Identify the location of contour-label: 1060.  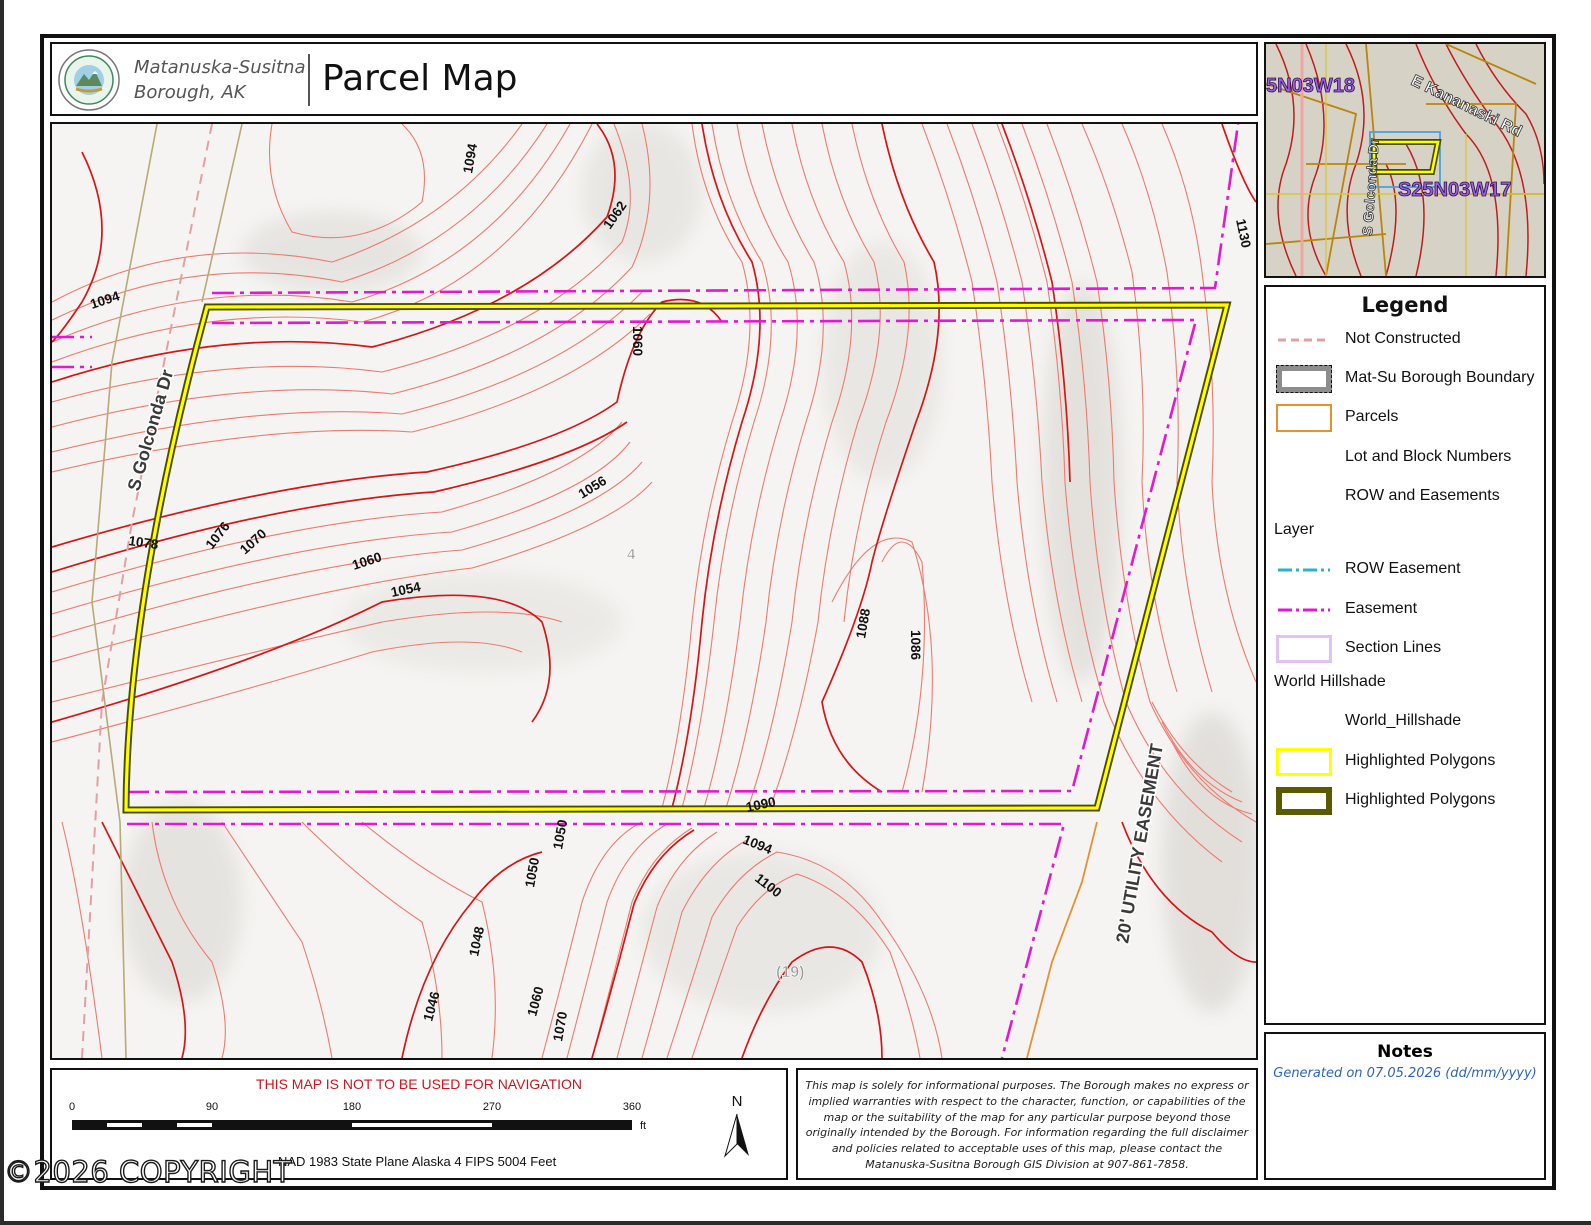
(637, 341).